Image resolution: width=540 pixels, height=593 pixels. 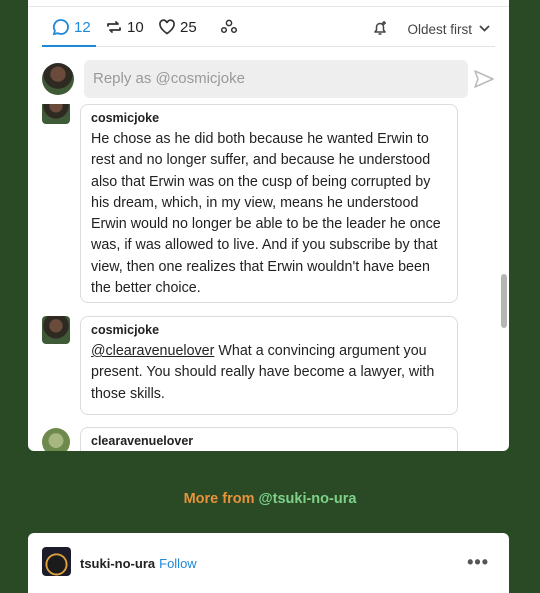 What do you see at coordinates (71, 27) in the screenshot?
I see `tab-replies: 12` at bounding box center [71, 27].